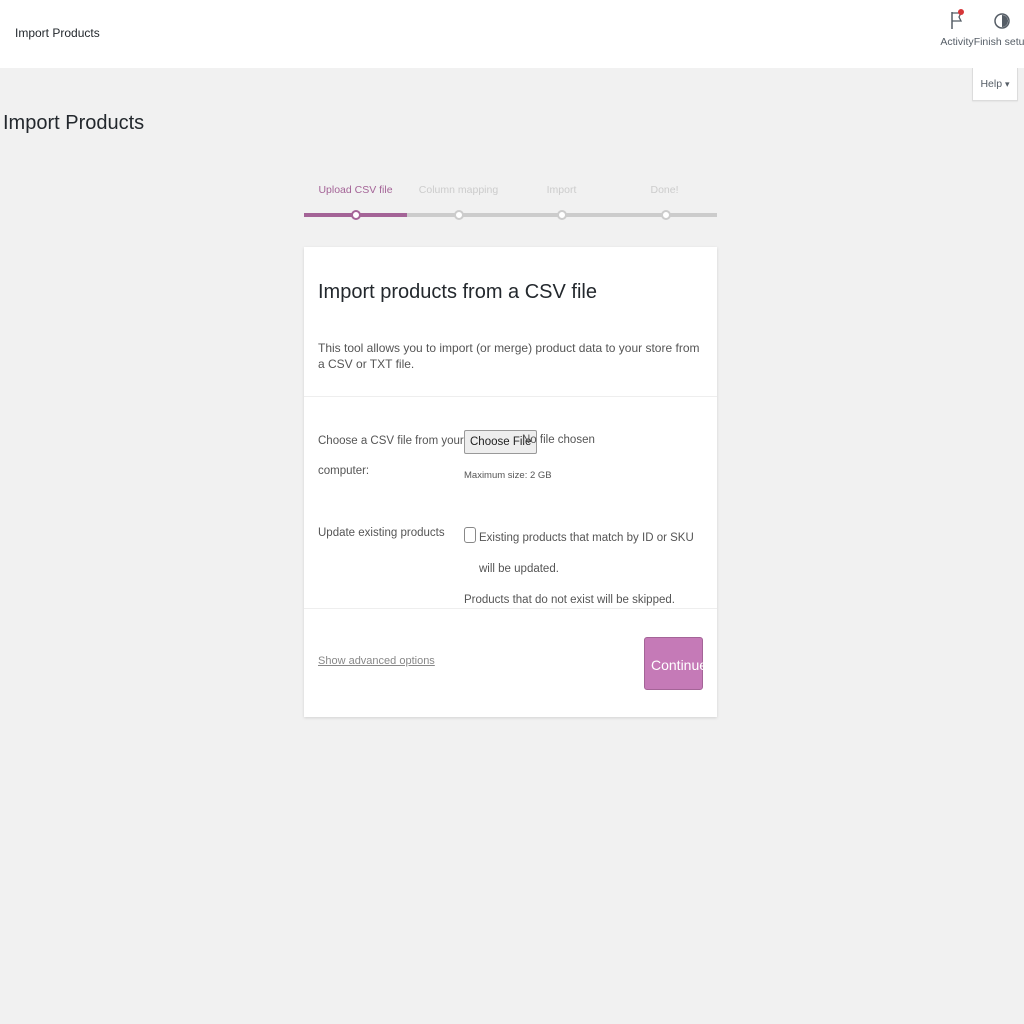 Image resolution: width=1024 pixels, height=1024 pixels. What do you see at coordinates (561, 190) in the screenshot?
I see `step-import: Import` at bounding box center [561, 190].